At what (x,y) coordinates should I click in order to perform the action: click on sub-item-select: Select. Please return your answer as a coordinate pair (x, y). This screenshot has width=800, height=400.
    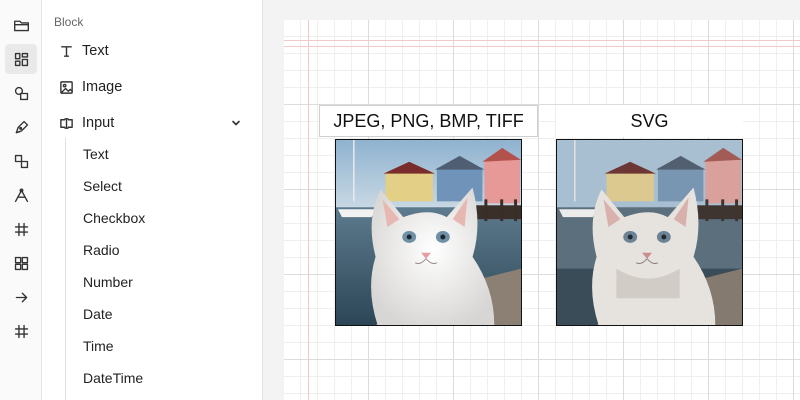
    Looking at the image, I should click on (102, 186).